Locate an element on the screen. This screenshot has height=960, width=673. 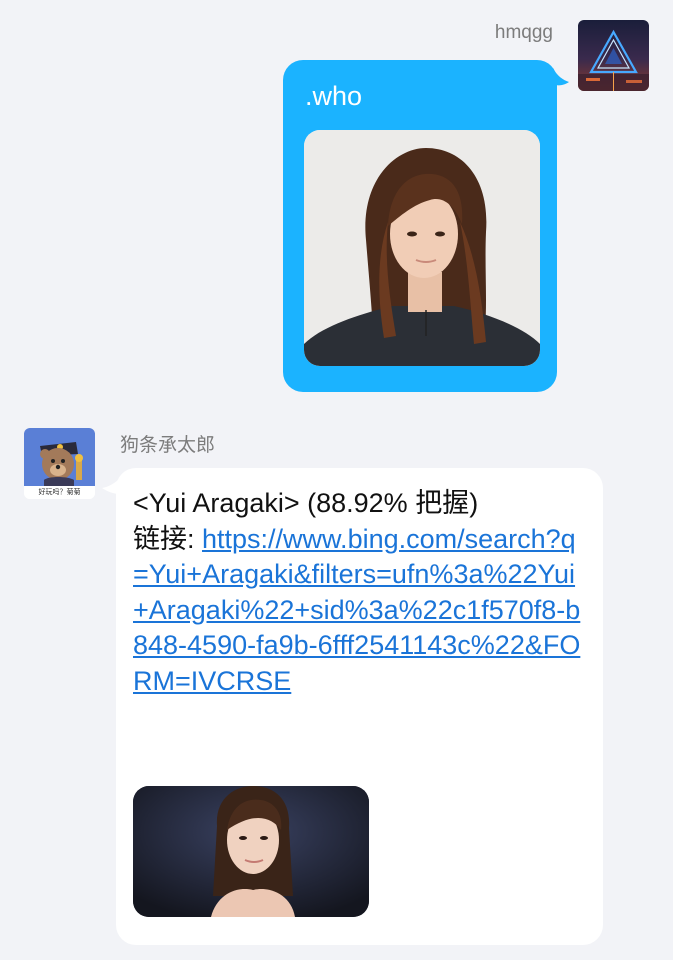
outgoing-sender-name: hmqgg is located at coordinates (523, 32).